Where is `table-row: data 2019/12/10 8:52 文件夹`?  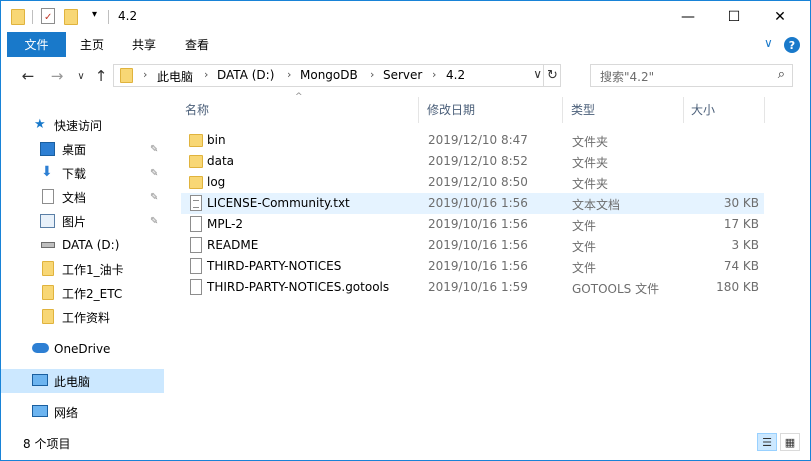
table-row: data 2019/12/10 8:52 文件夹 is located at coordinates (472, 161).